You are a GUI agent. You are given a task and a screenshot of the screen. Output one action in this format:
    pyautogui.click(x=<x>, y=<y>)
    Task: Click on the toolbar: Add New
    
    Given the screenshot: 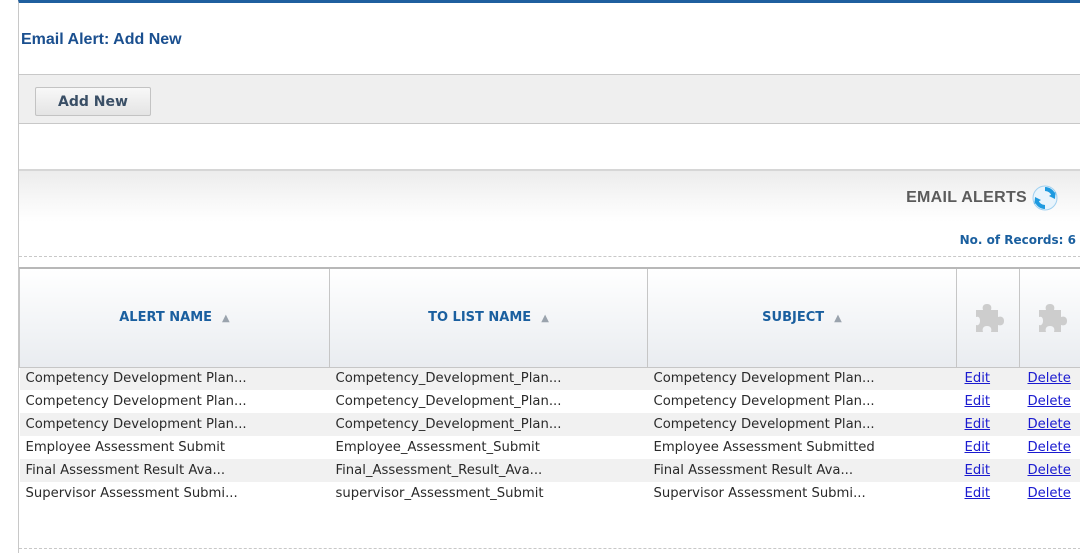 What is the action you would take?
    pyautogui.click(x=549, y=99)
    